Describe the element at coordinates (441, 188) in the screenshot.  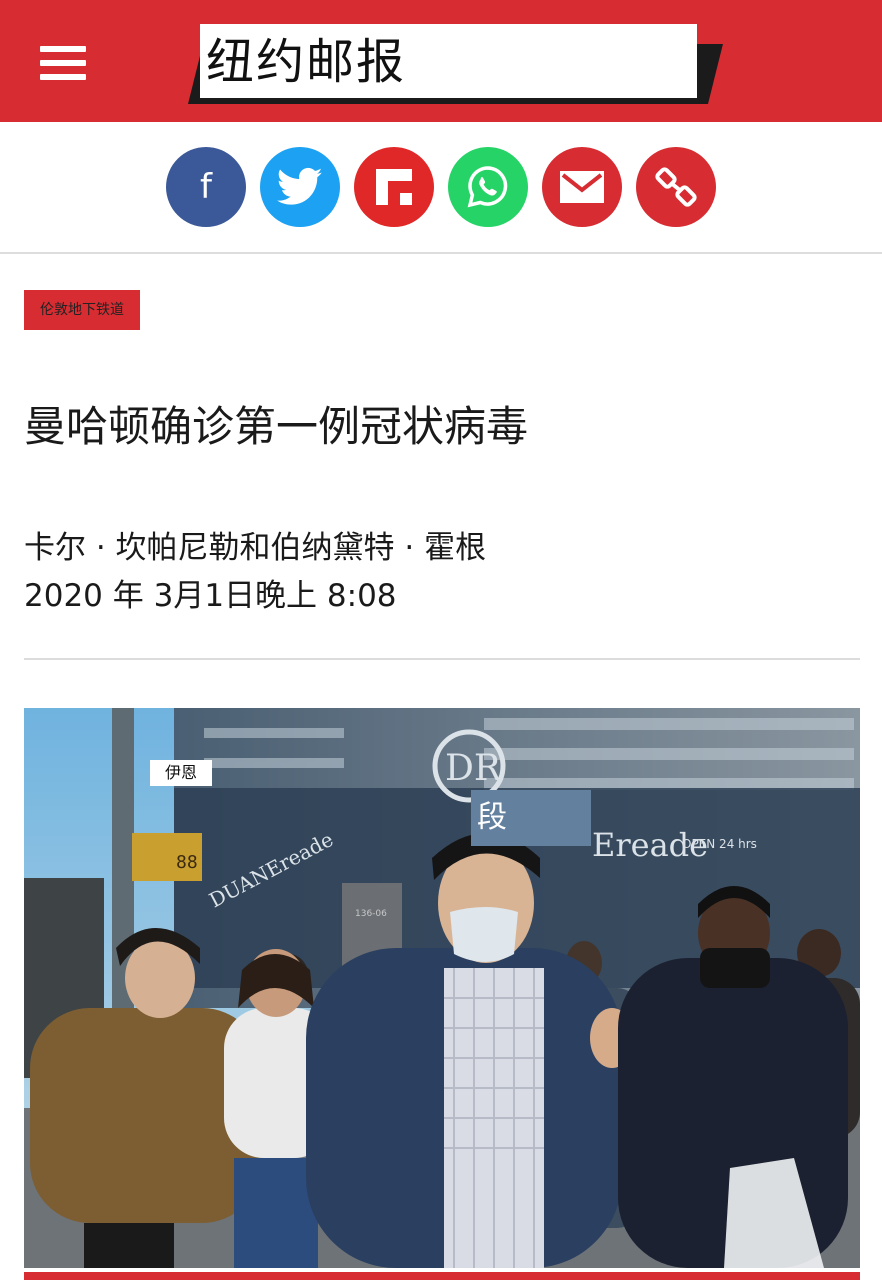
I see `share-bar: f` at that location.